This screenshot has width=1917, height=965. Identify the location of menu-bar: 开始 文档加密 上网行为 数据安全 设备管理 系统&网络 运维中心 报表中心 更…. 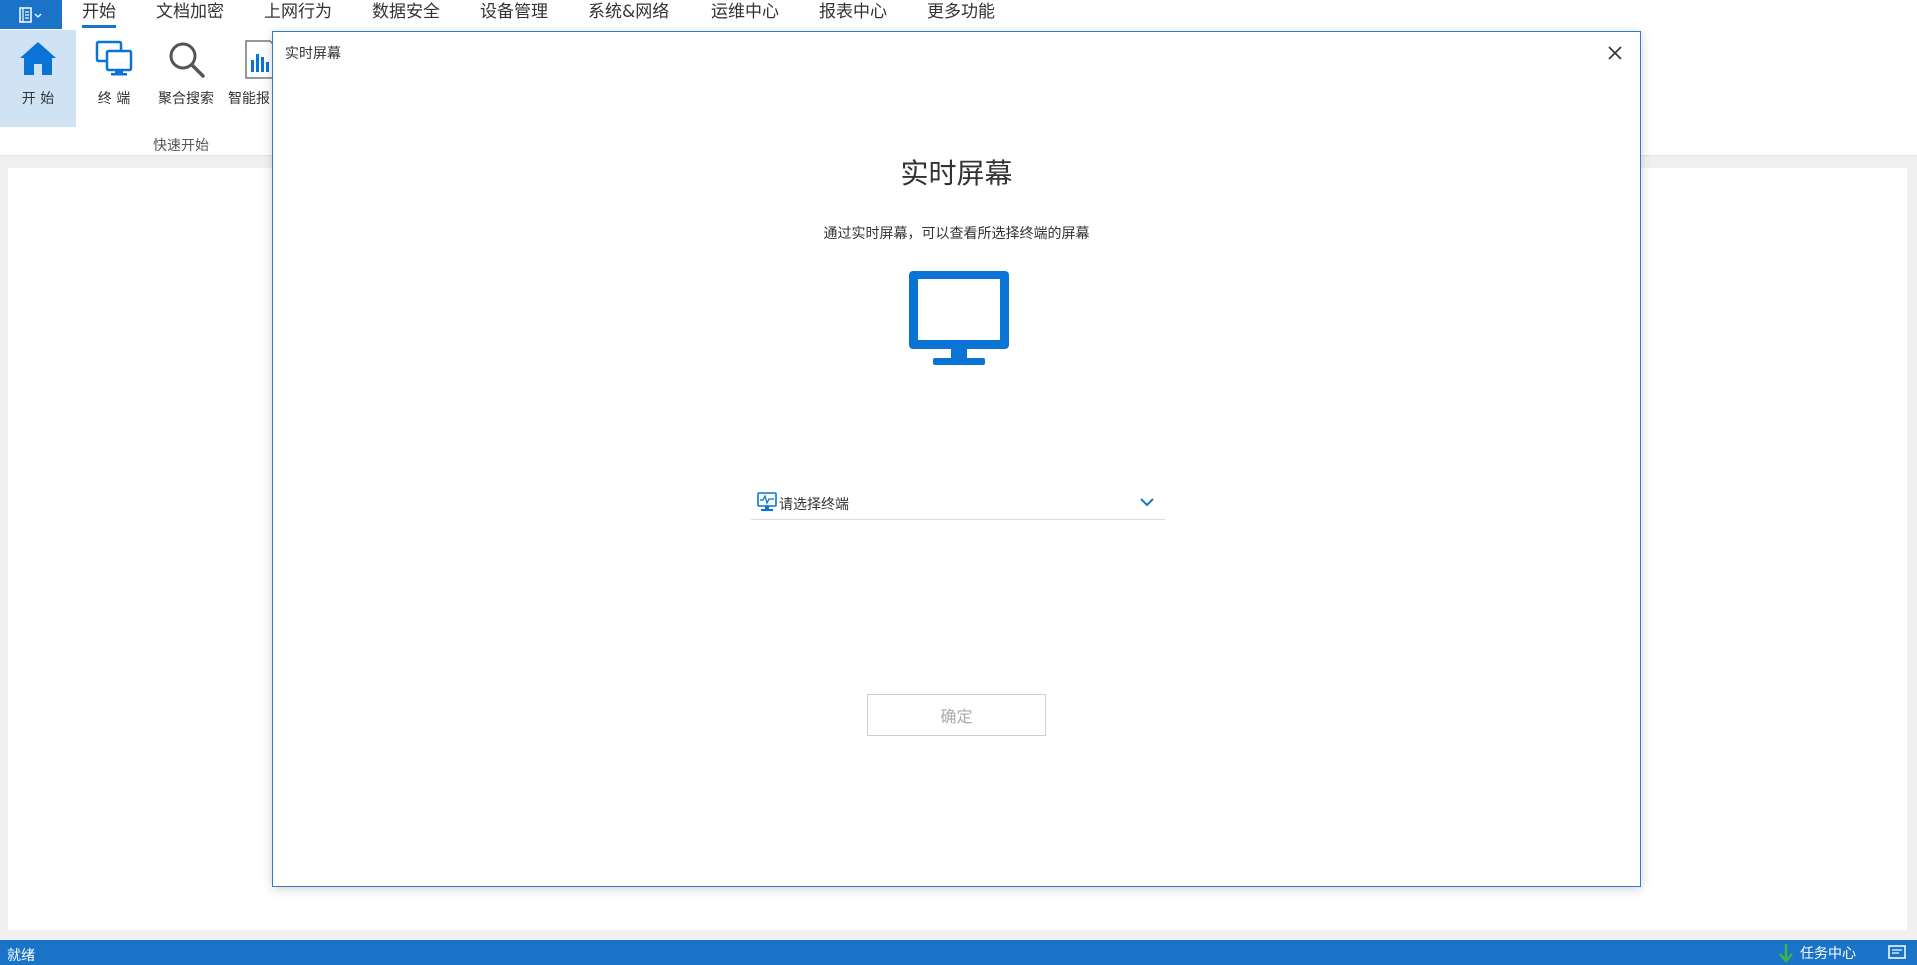
(958, 15).